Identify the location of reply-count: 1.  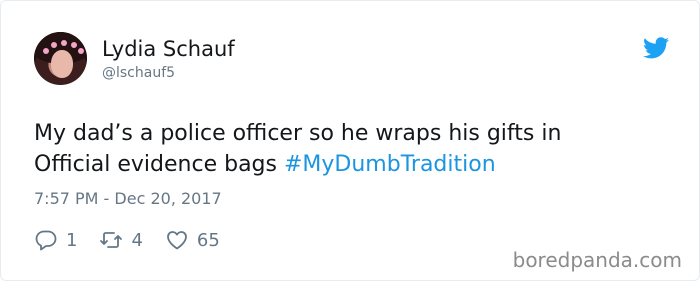
(72, 240).